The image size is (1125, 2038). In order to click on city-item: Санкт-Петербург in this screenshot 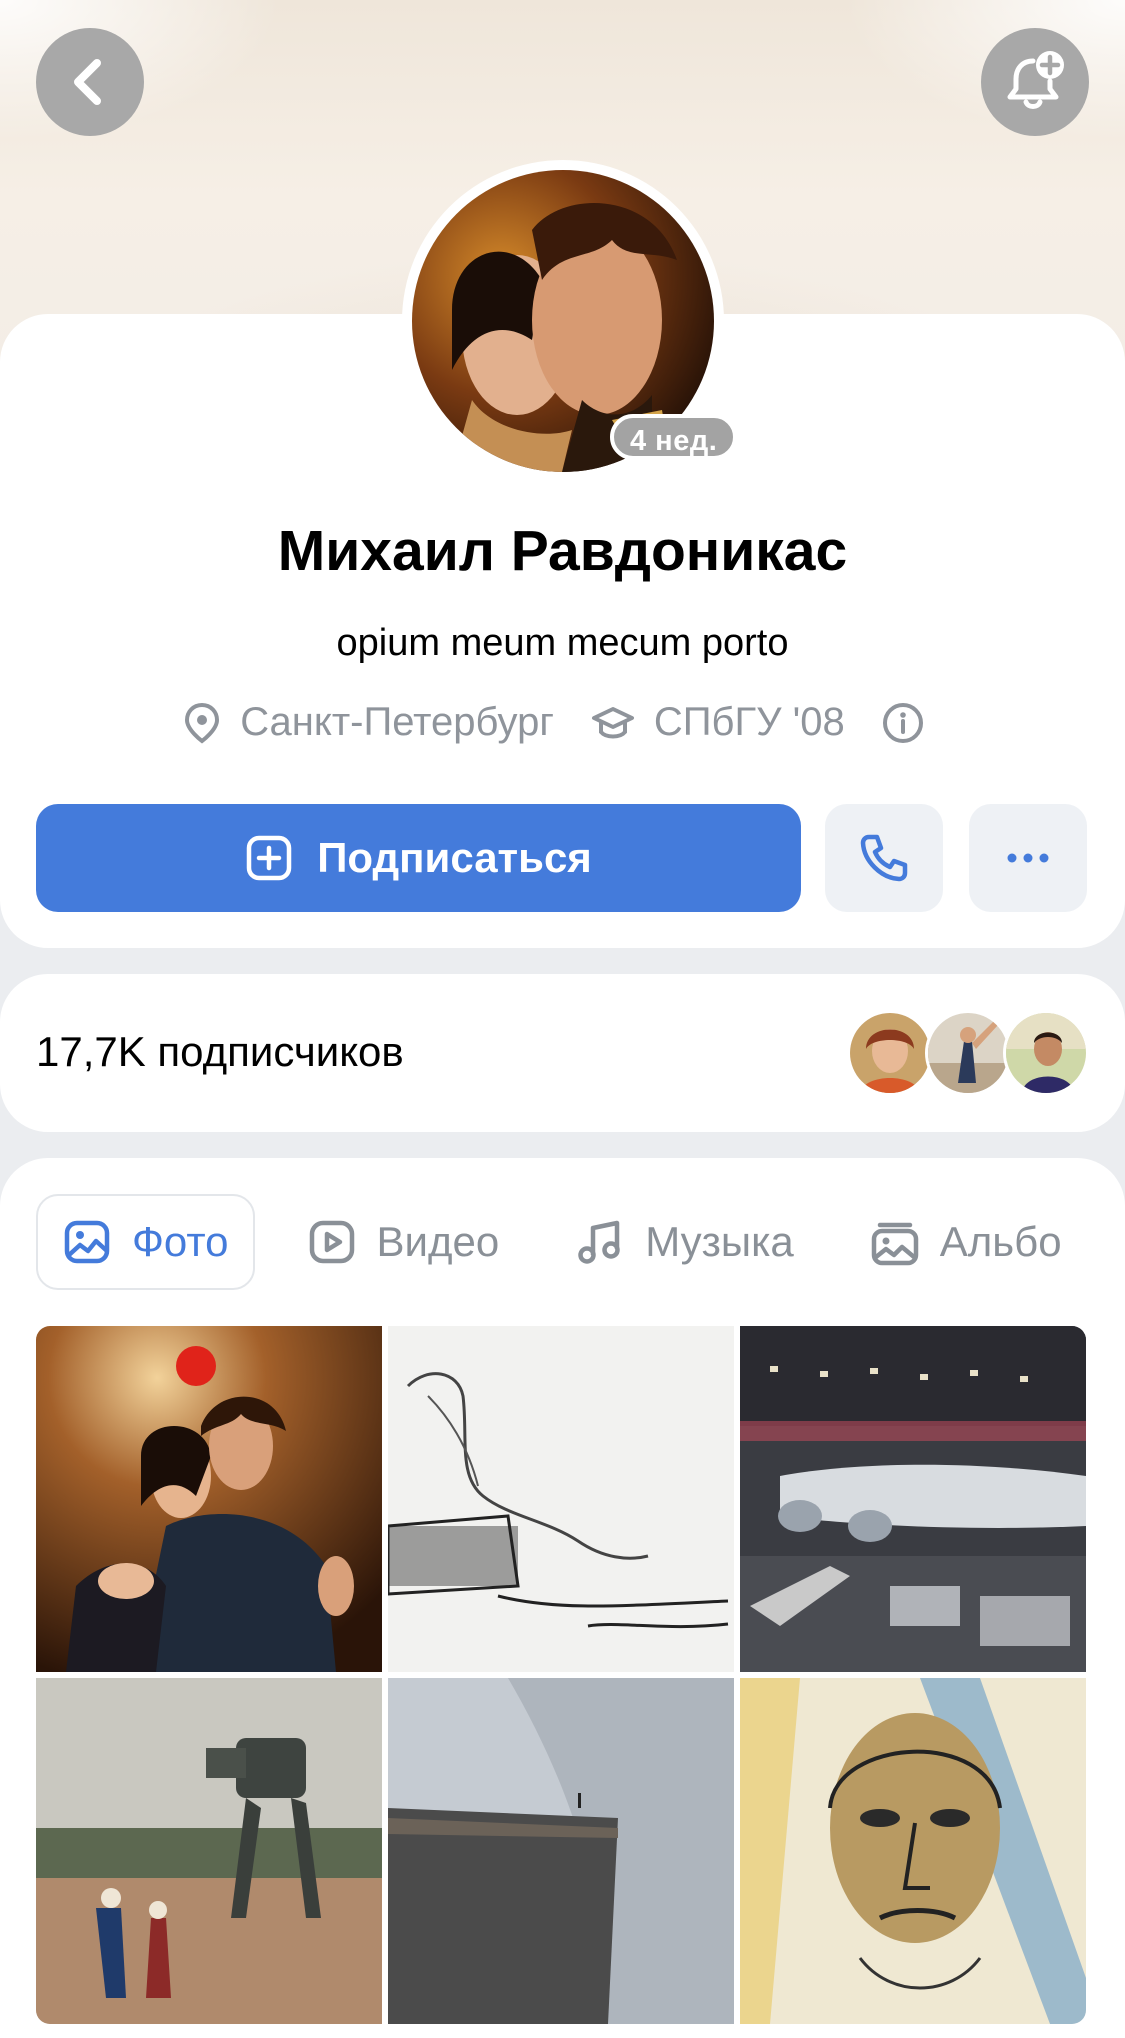, I will do `click(368, 722)`.